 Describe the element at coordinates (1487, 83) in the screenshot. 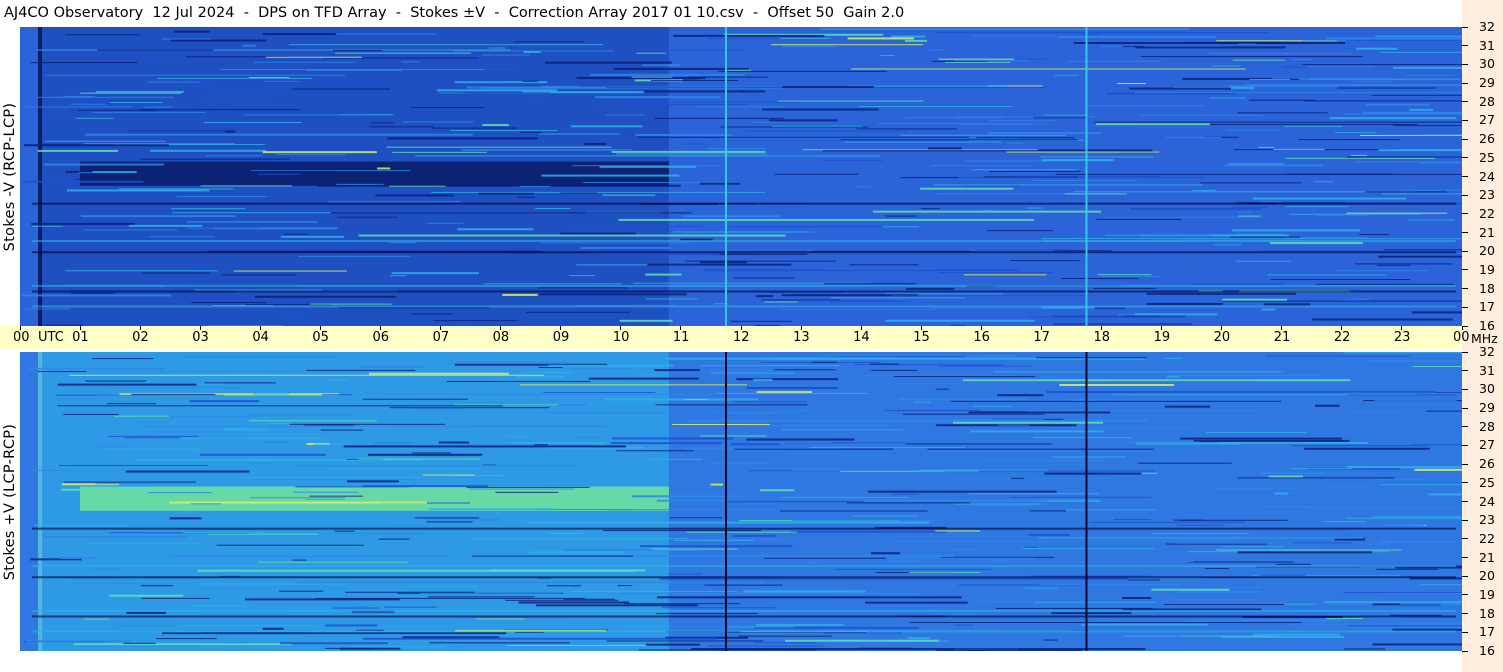

I see `frequency-tick-label: 29` at that location.